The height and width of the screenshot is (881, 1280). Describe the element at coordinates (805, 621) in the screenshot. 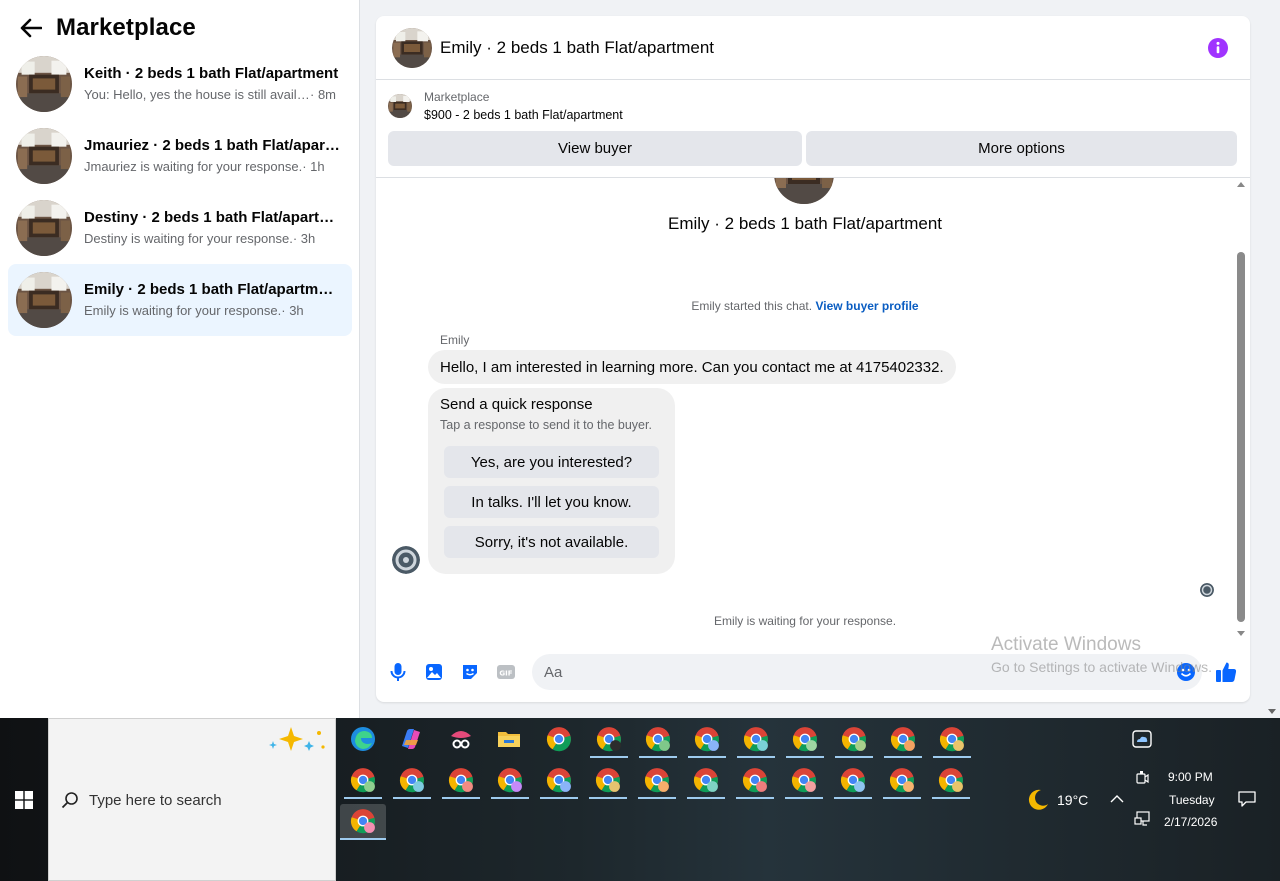

I see `waiting-notice: Emily is waiting for your response.` at that location.